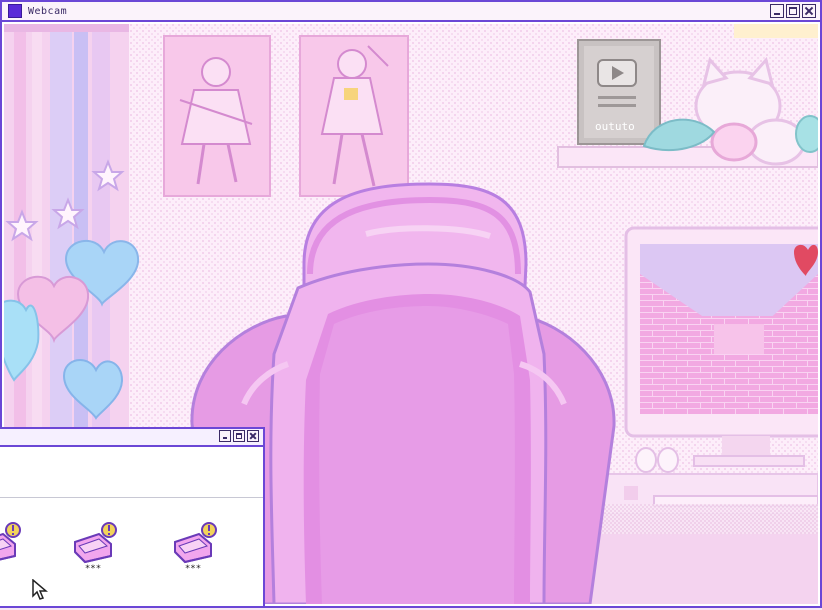 The height and width of the screenshot is (610, 822). I want to click on window-controls, so click(793, 11).